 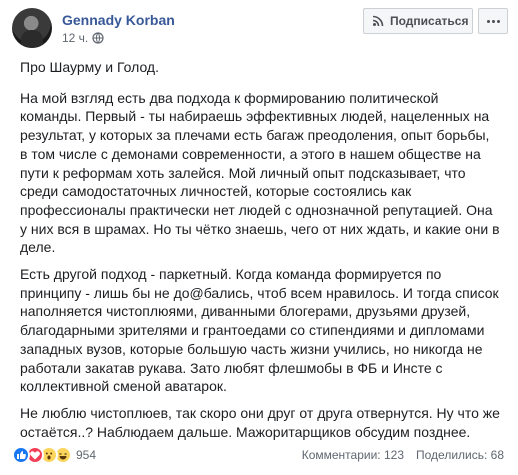 I want to click on avatar, so click(x=32, y=28).